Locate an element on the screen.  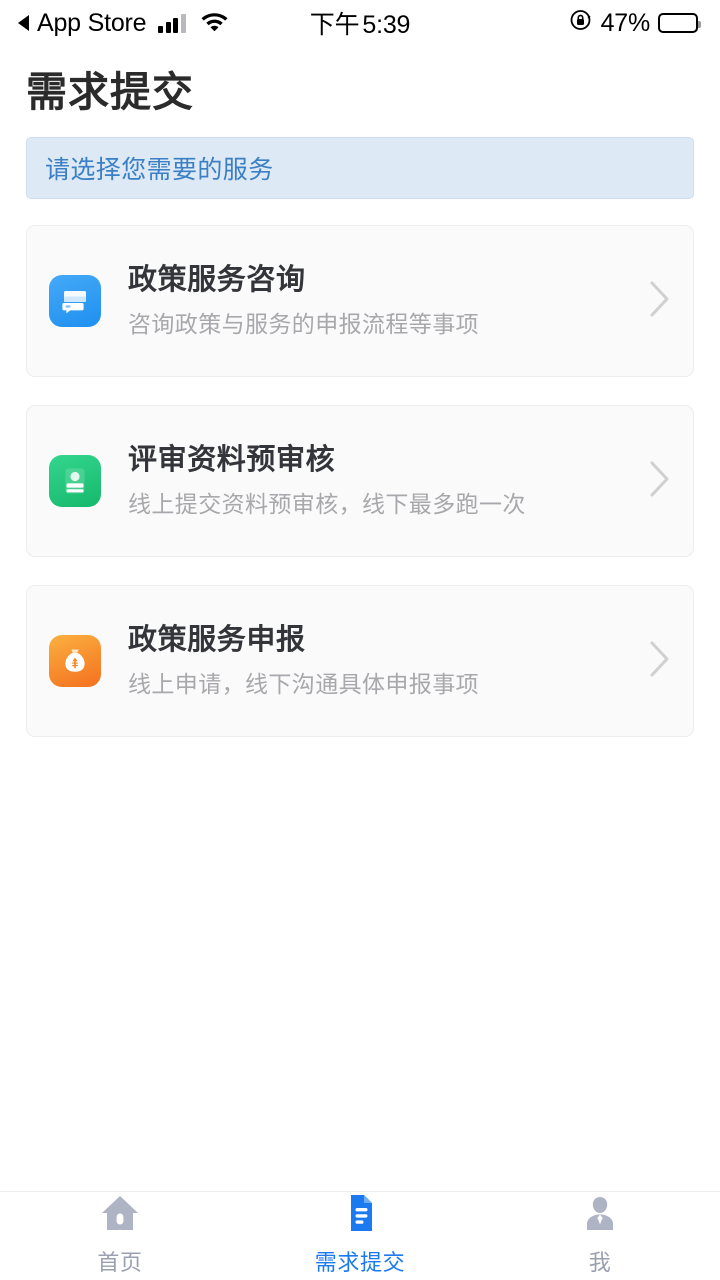
service-subtitle: 线上申请，线下沟通具体申报事项 is located at coordinates (303, 684).